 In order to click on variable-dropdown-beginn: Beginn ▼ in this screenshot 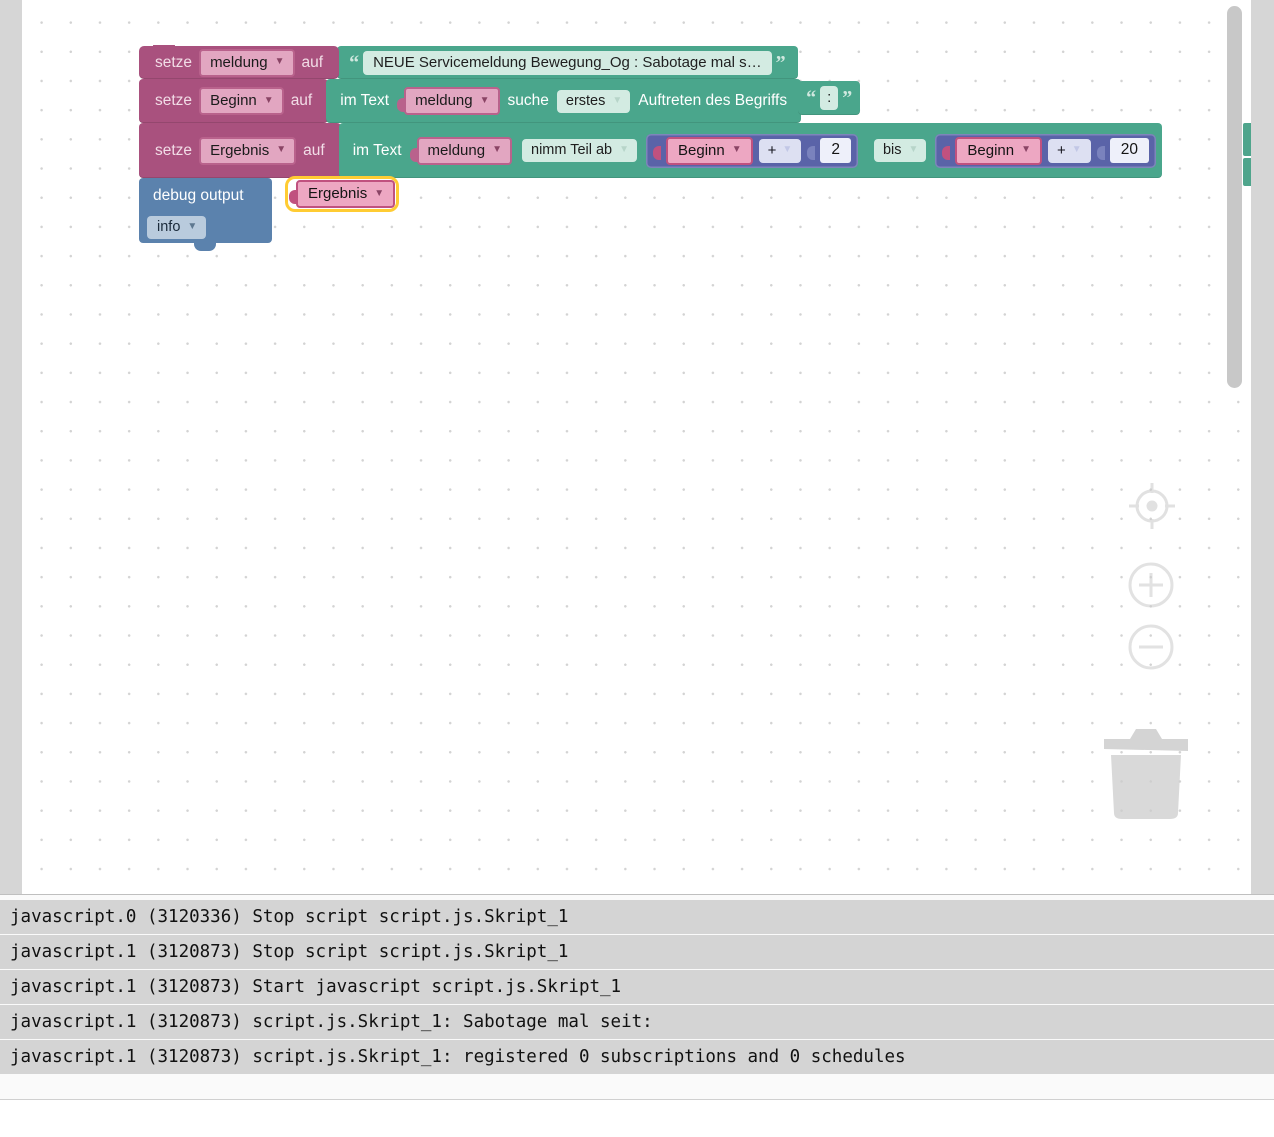, I will do `click(241, 101)`.